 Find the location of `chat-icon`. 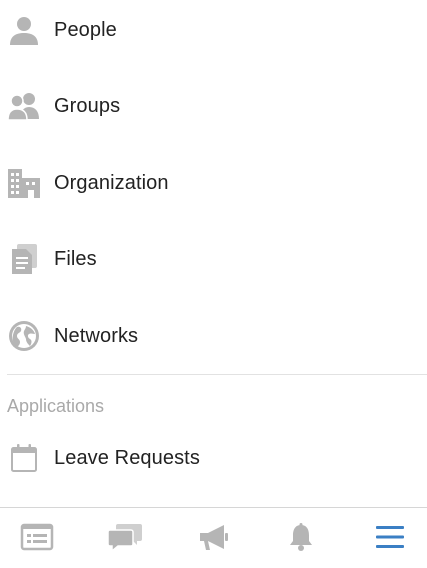

chat-icon is located at coordinates (125, 539).